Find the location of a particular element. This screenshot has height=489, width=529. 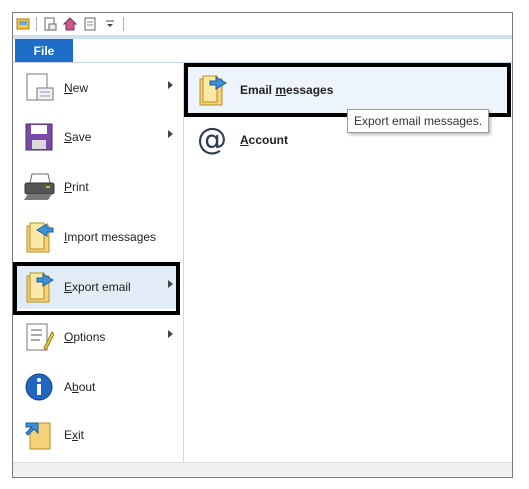

submenu-item-email-messages: Email messages is located at coordinates (347, 90).